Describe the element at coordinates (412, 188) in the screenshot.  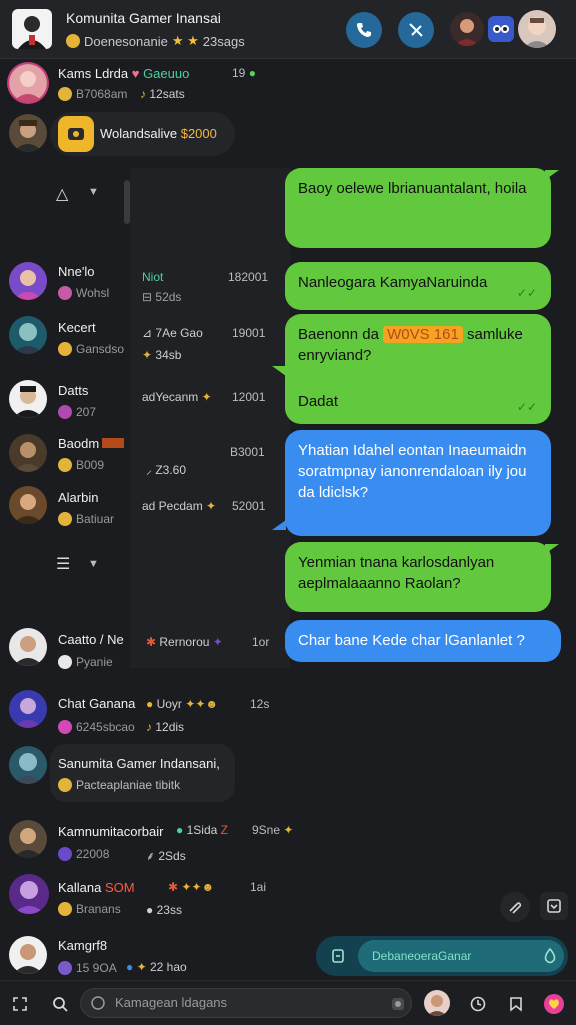
I see `message-text: Baoy oelewe lbrianuantalant, hoila` at that location.